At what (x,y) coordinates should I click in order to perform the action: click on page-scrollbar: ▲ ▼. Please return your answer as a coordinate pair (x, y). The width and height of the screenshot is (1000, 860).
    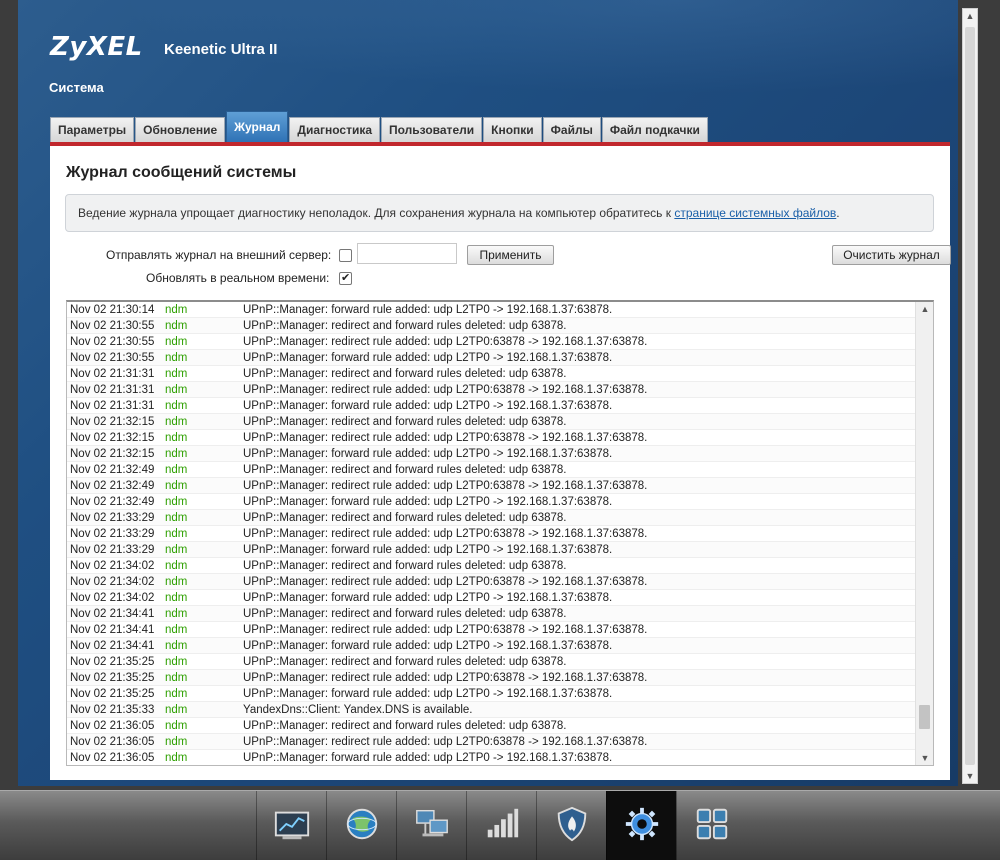
    Looking at the image, I should click on (970, 396).